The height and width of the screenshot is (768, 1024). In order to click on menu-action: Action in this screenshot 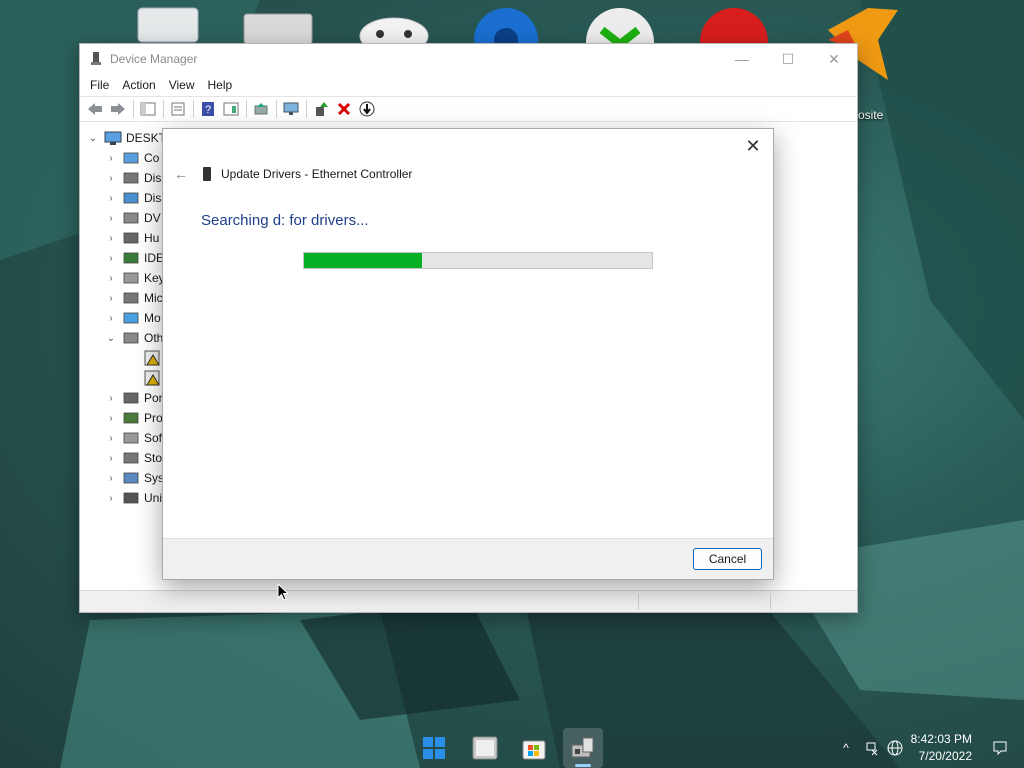, I will do `click(138, 85)`.